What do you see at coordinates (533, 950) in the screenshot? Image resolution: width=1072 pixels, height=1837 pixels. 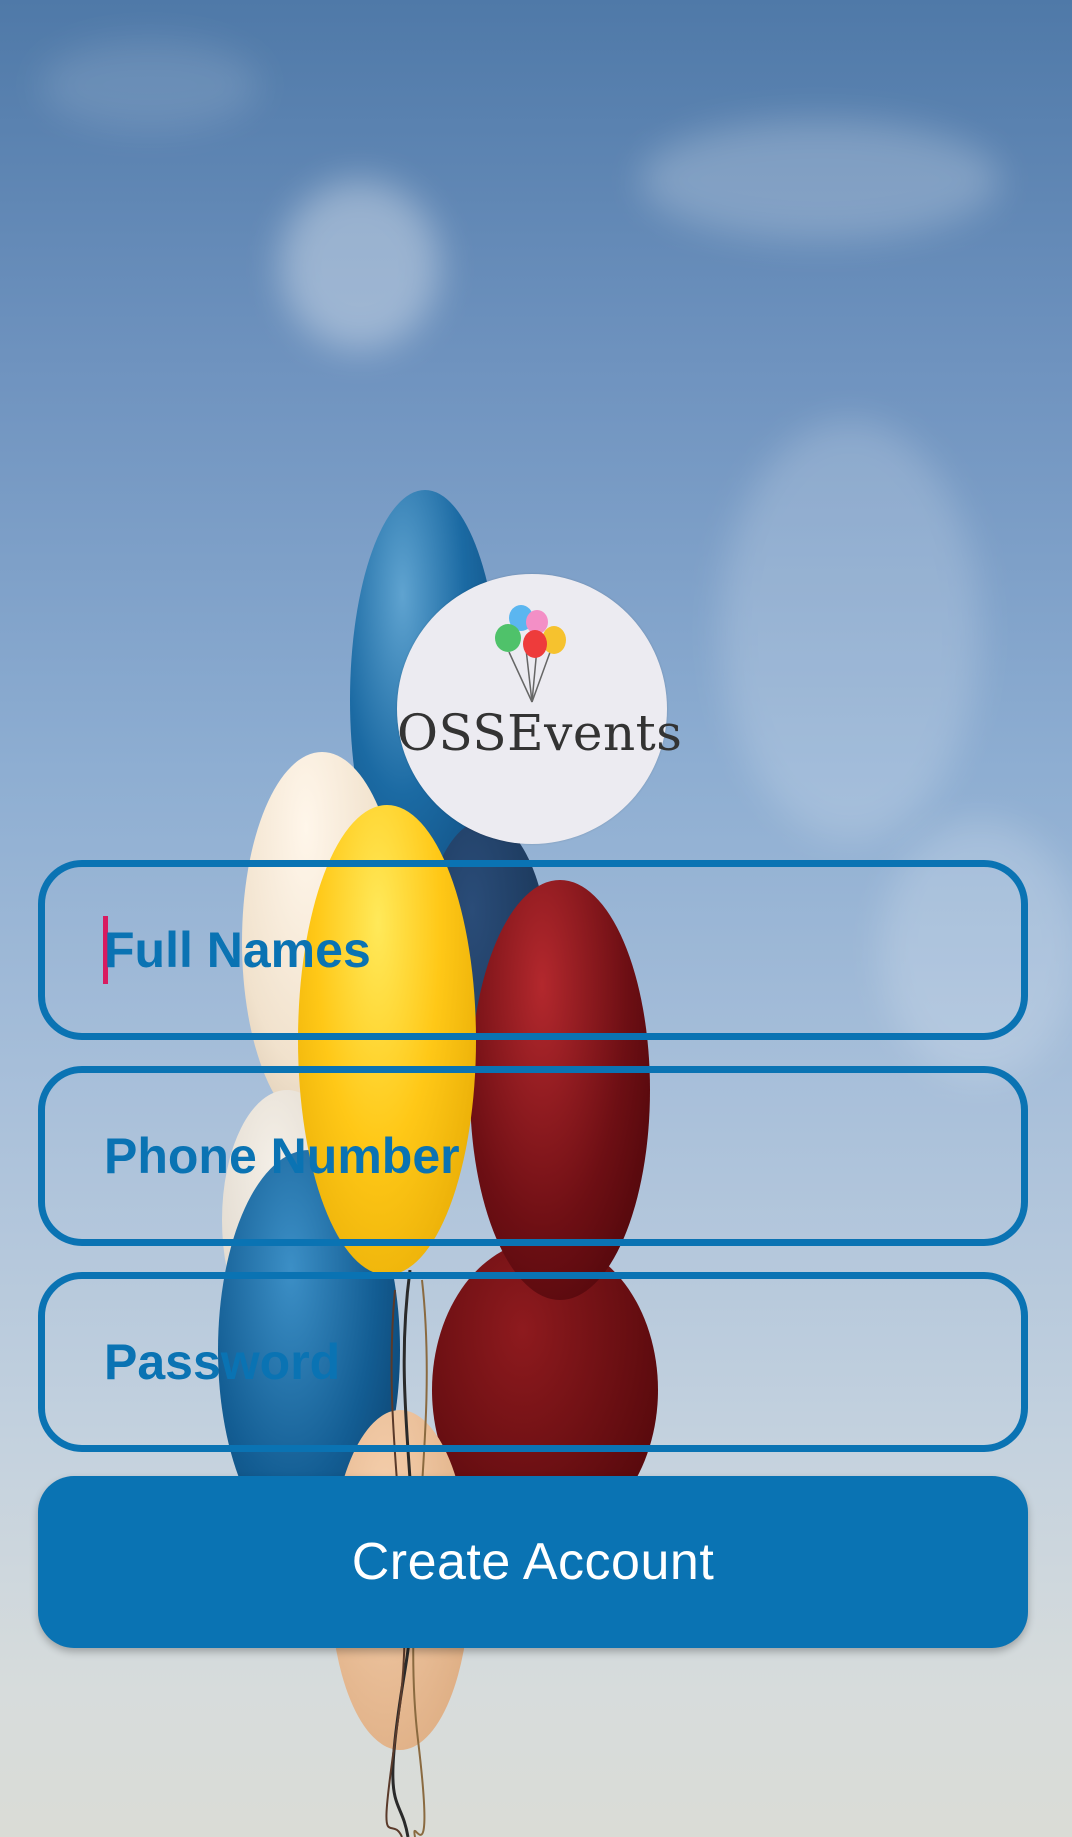 I see `full-names-field: Full Names` at bounding box center [533, 950].